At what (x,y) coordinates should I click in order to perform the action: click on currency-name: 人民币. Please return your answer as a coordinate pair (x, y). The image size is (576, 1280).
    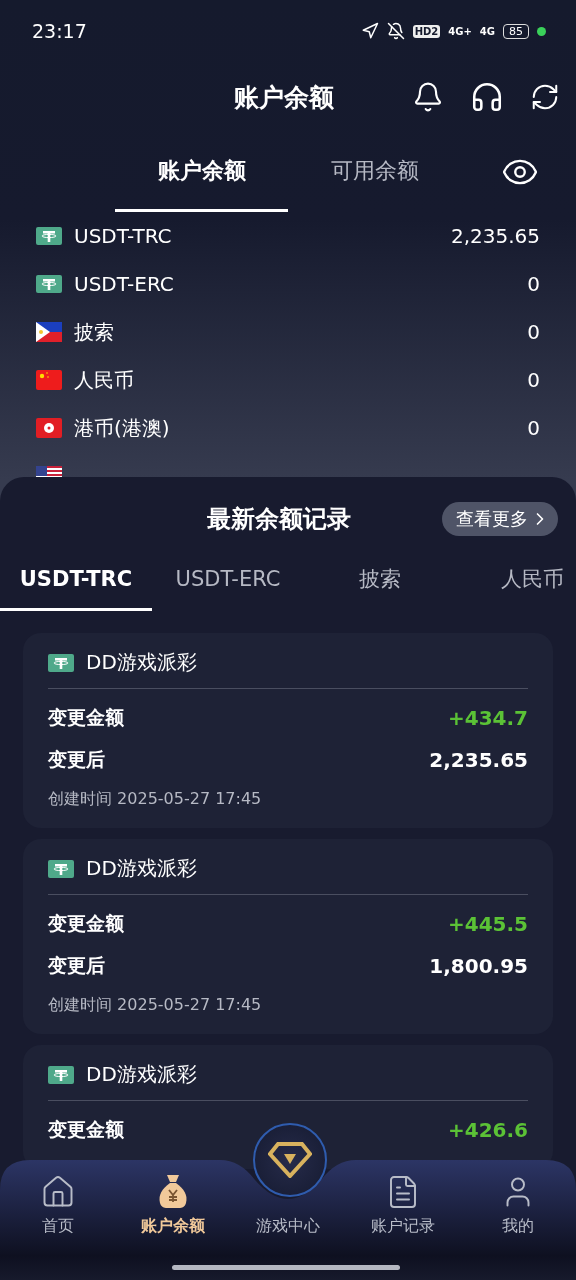
    Looking at the image, I should click on (104, 380).